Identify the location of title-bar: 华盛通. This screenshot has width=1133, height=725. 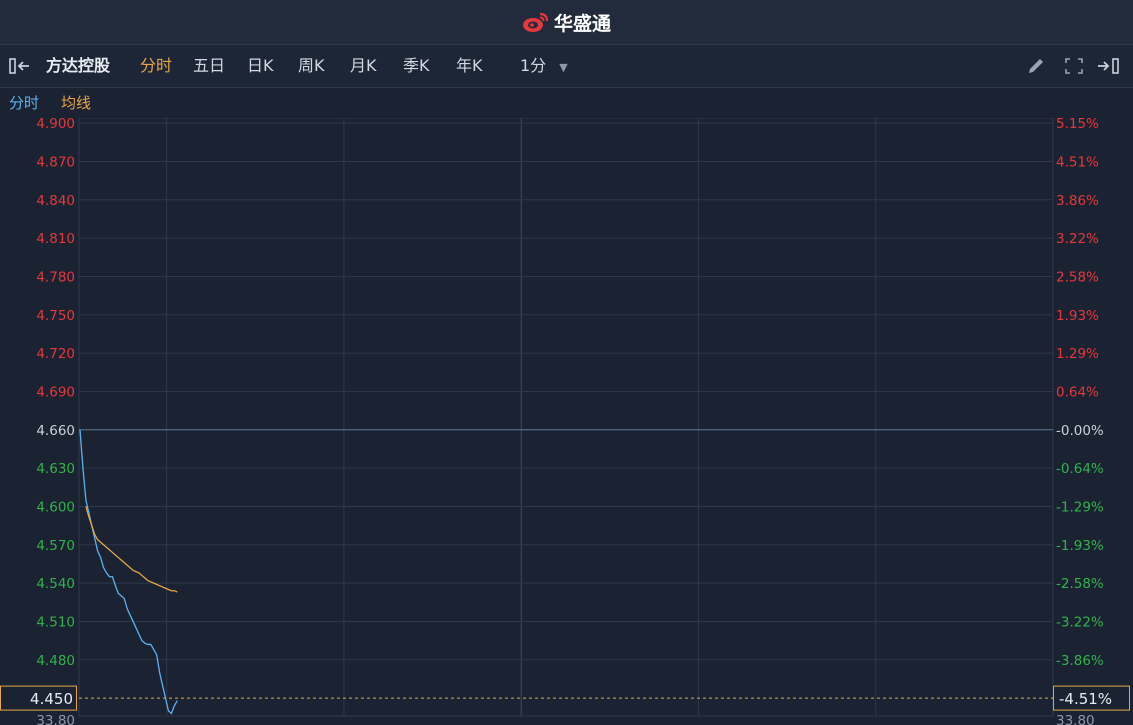
(566, 22).